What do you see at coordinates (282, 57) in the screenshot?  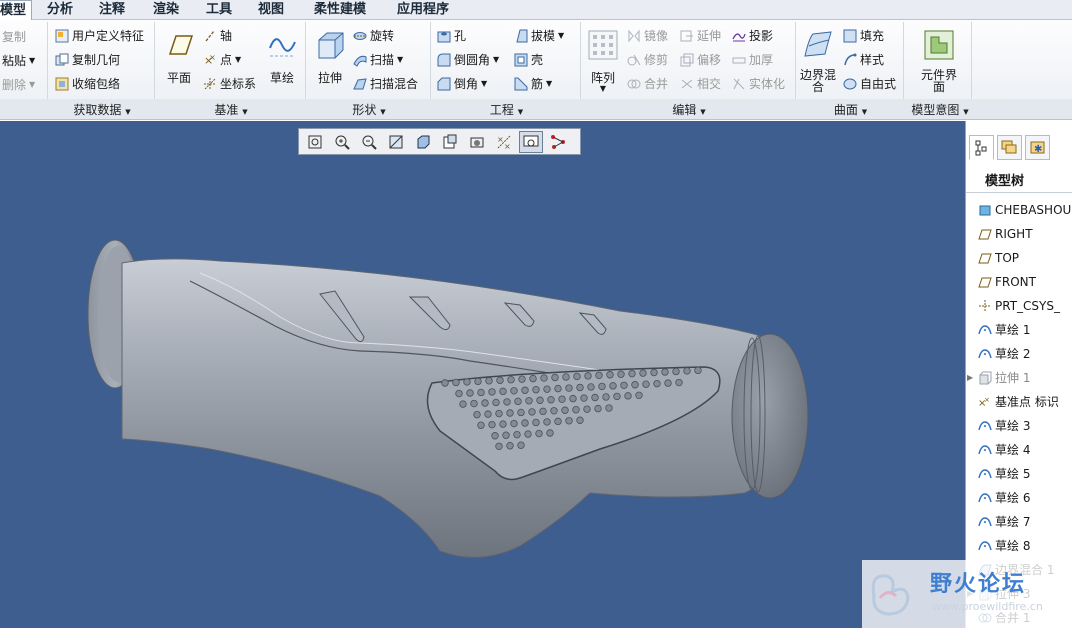 I see `sketch-button: 草绘` at bounding box center [282, 57].